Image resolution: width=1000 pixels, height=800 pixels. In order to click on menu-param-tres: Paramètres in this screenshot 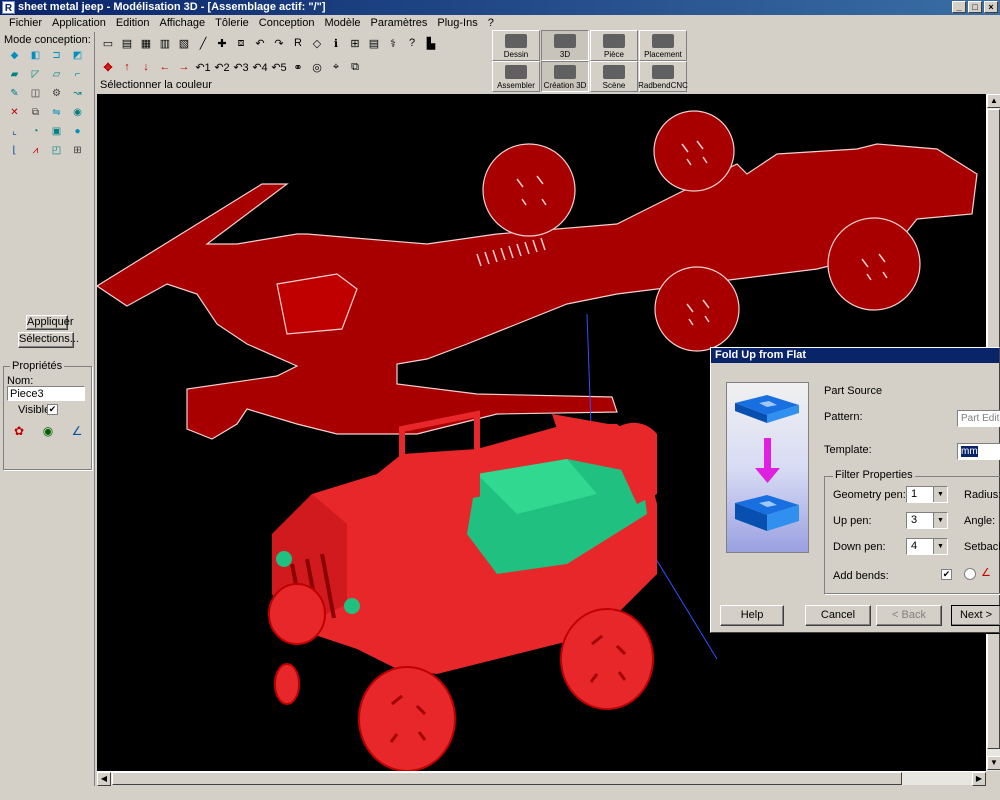, I will do `click(399, 23)`.